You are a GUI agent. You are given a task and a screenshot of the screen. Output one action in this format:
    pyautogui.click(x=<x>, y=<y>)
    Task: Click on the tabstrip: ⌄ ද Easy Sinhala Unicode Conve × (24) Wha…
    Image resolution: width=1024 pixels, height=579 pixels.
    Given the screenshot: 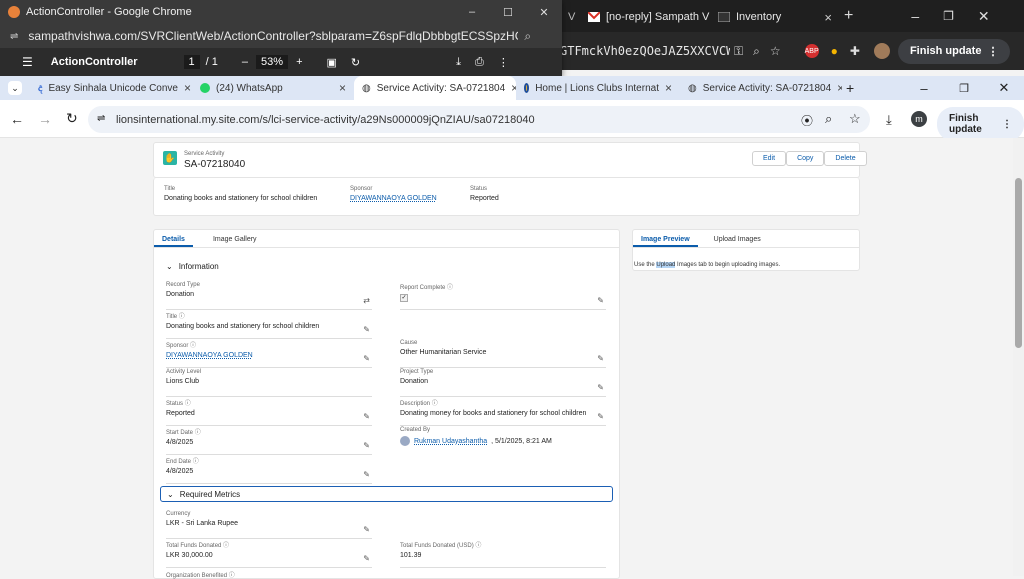 What is the action you would take?
    pyautogui.click(x=512, y=88)
    